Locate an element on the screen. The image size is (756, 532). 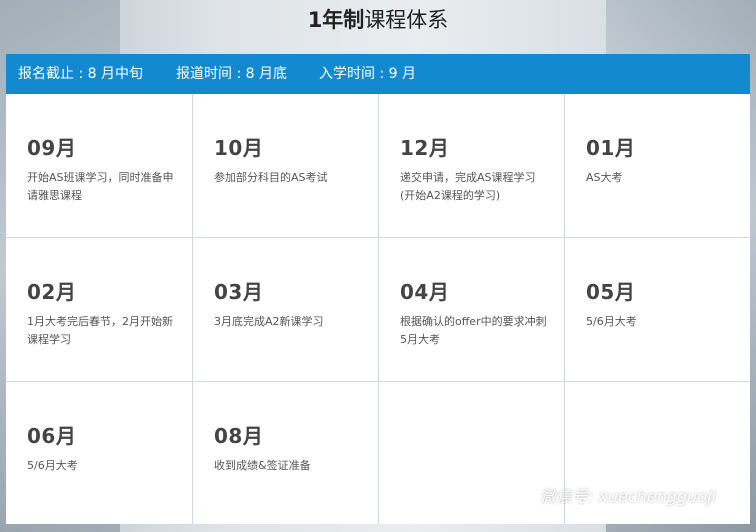
month-card: 08月 收到成绩&签证准备 is located at coordinates (286, 453).